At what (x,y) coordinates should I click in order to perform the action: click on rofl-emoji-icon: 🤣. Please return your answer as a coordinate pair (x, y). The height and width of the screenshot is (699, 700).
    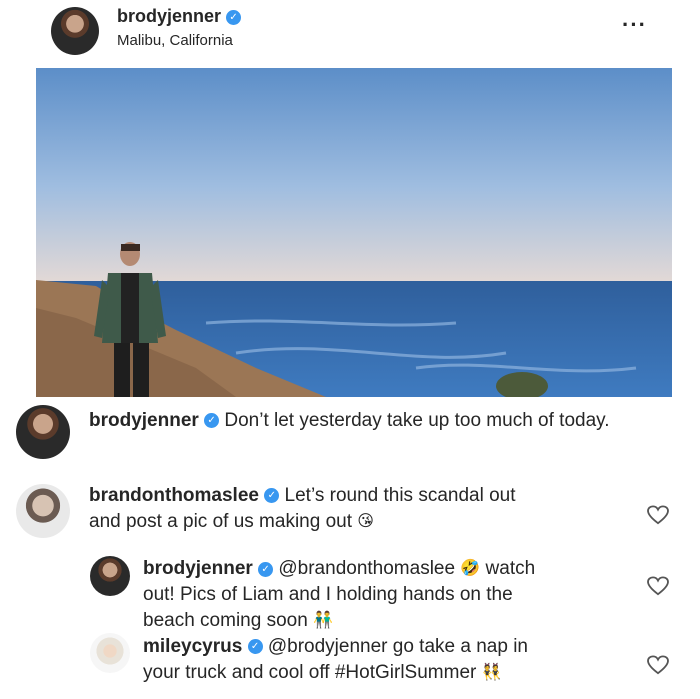
    Looking at the image, I should click on (470, 568).